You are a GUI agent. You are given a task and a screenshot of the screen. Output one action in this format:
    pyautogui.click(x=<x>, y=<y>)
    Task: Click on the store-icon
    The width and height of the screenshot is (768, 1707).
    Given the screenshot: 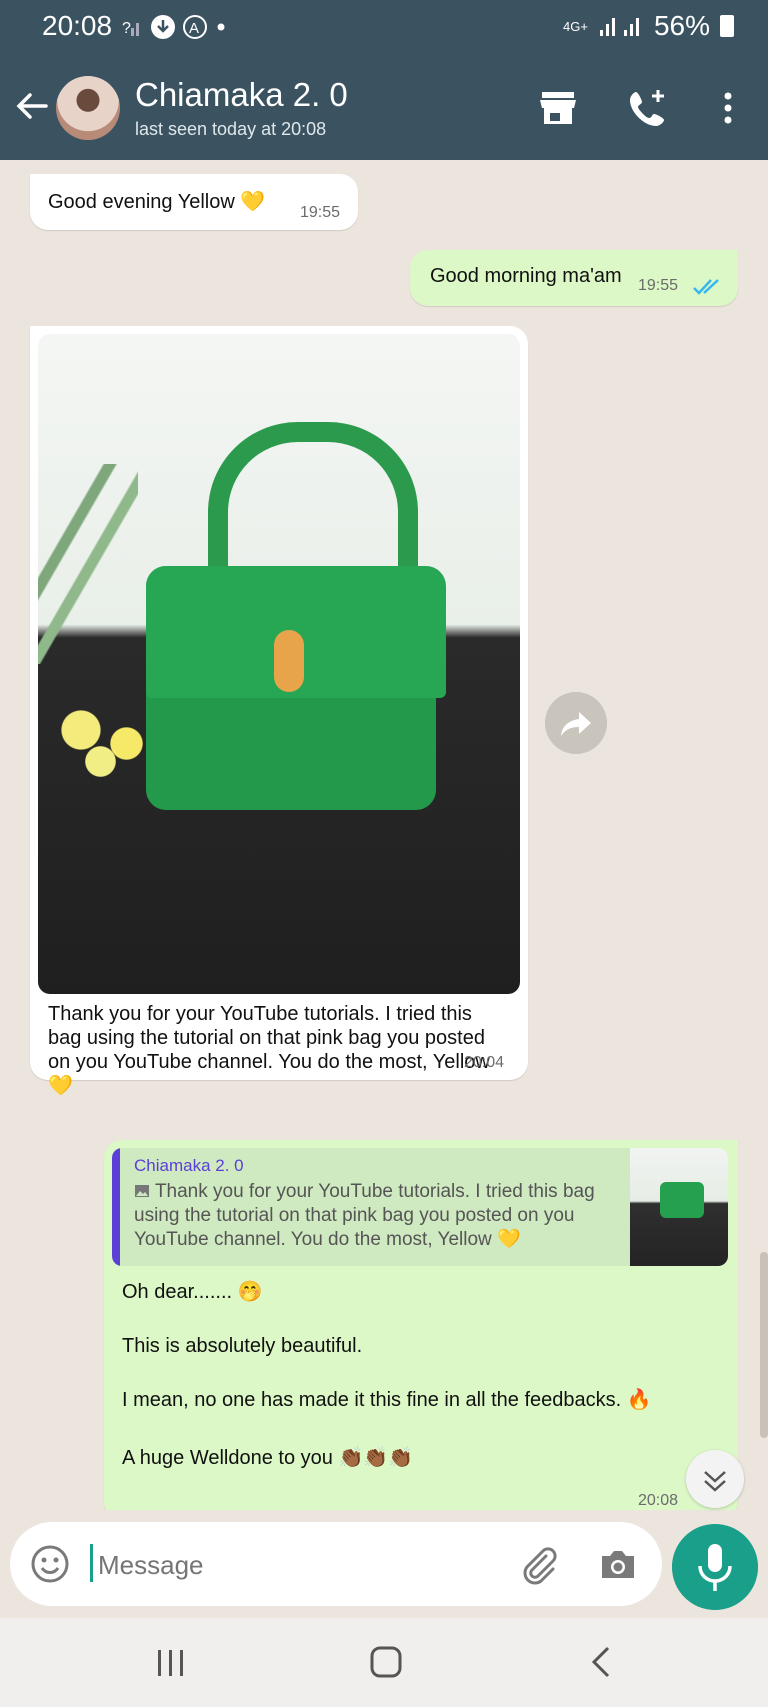 What is the action you would take?
    pyautogui.click(x=558, y=108)
    